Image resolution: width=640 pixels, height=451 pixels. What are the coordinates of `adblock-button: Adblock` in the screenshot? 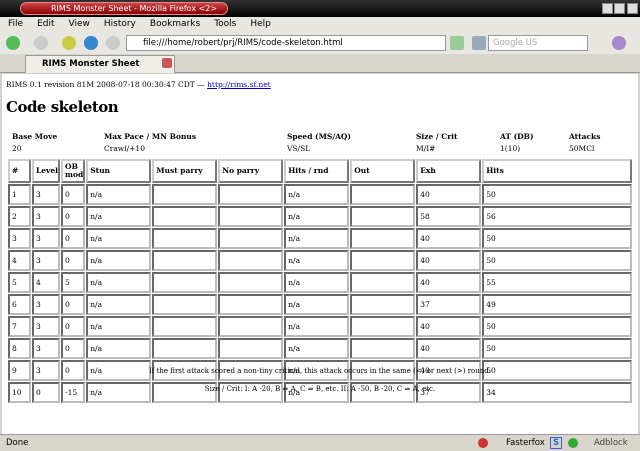 It's located at (611, 443).